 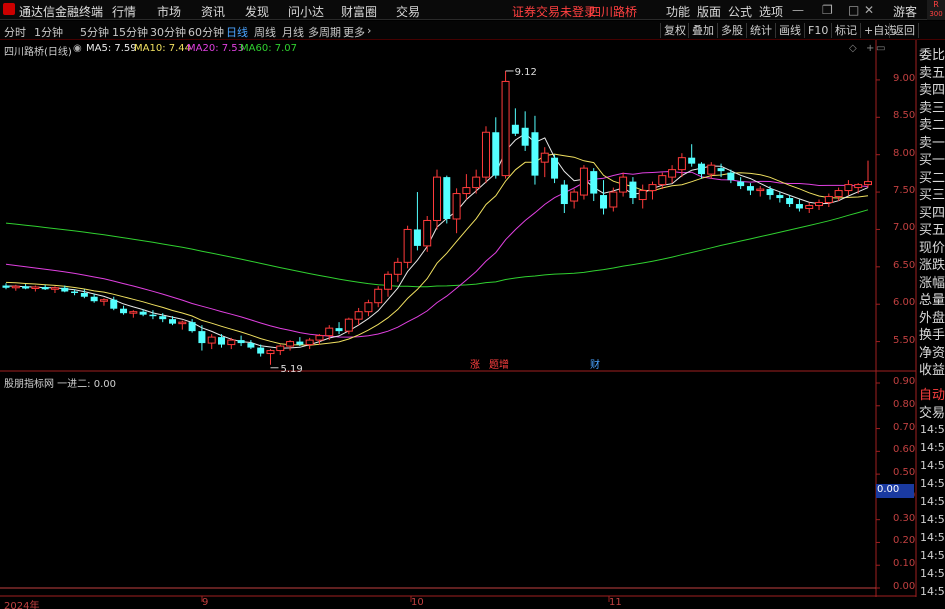 I want to click on stock-period-label: 四川路桥(日线), so click(x=38, y=52).